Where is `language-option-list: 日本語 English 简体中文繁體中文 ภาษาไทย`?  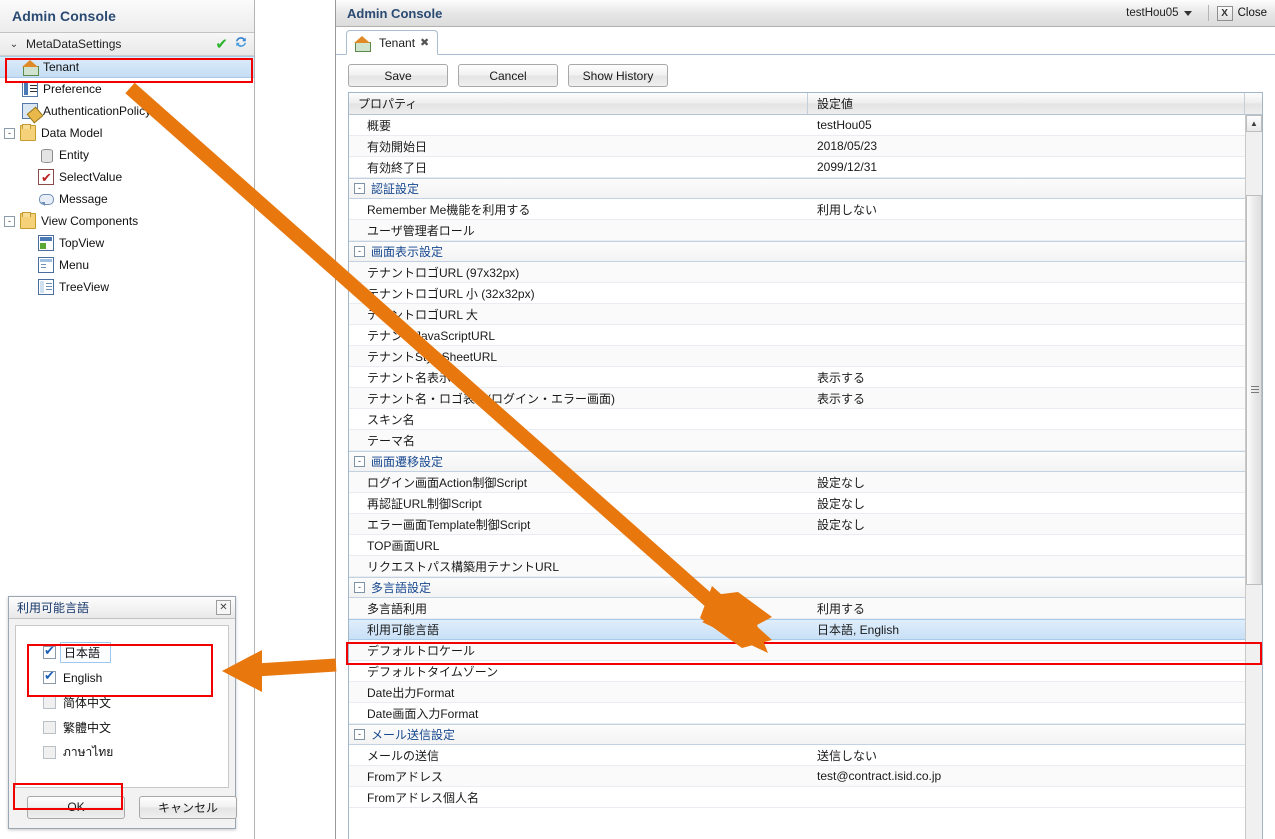 language-option-list: 日本語 English 简体中文繁體中文 ภาษาไทย is located at coordinates (122, 706).